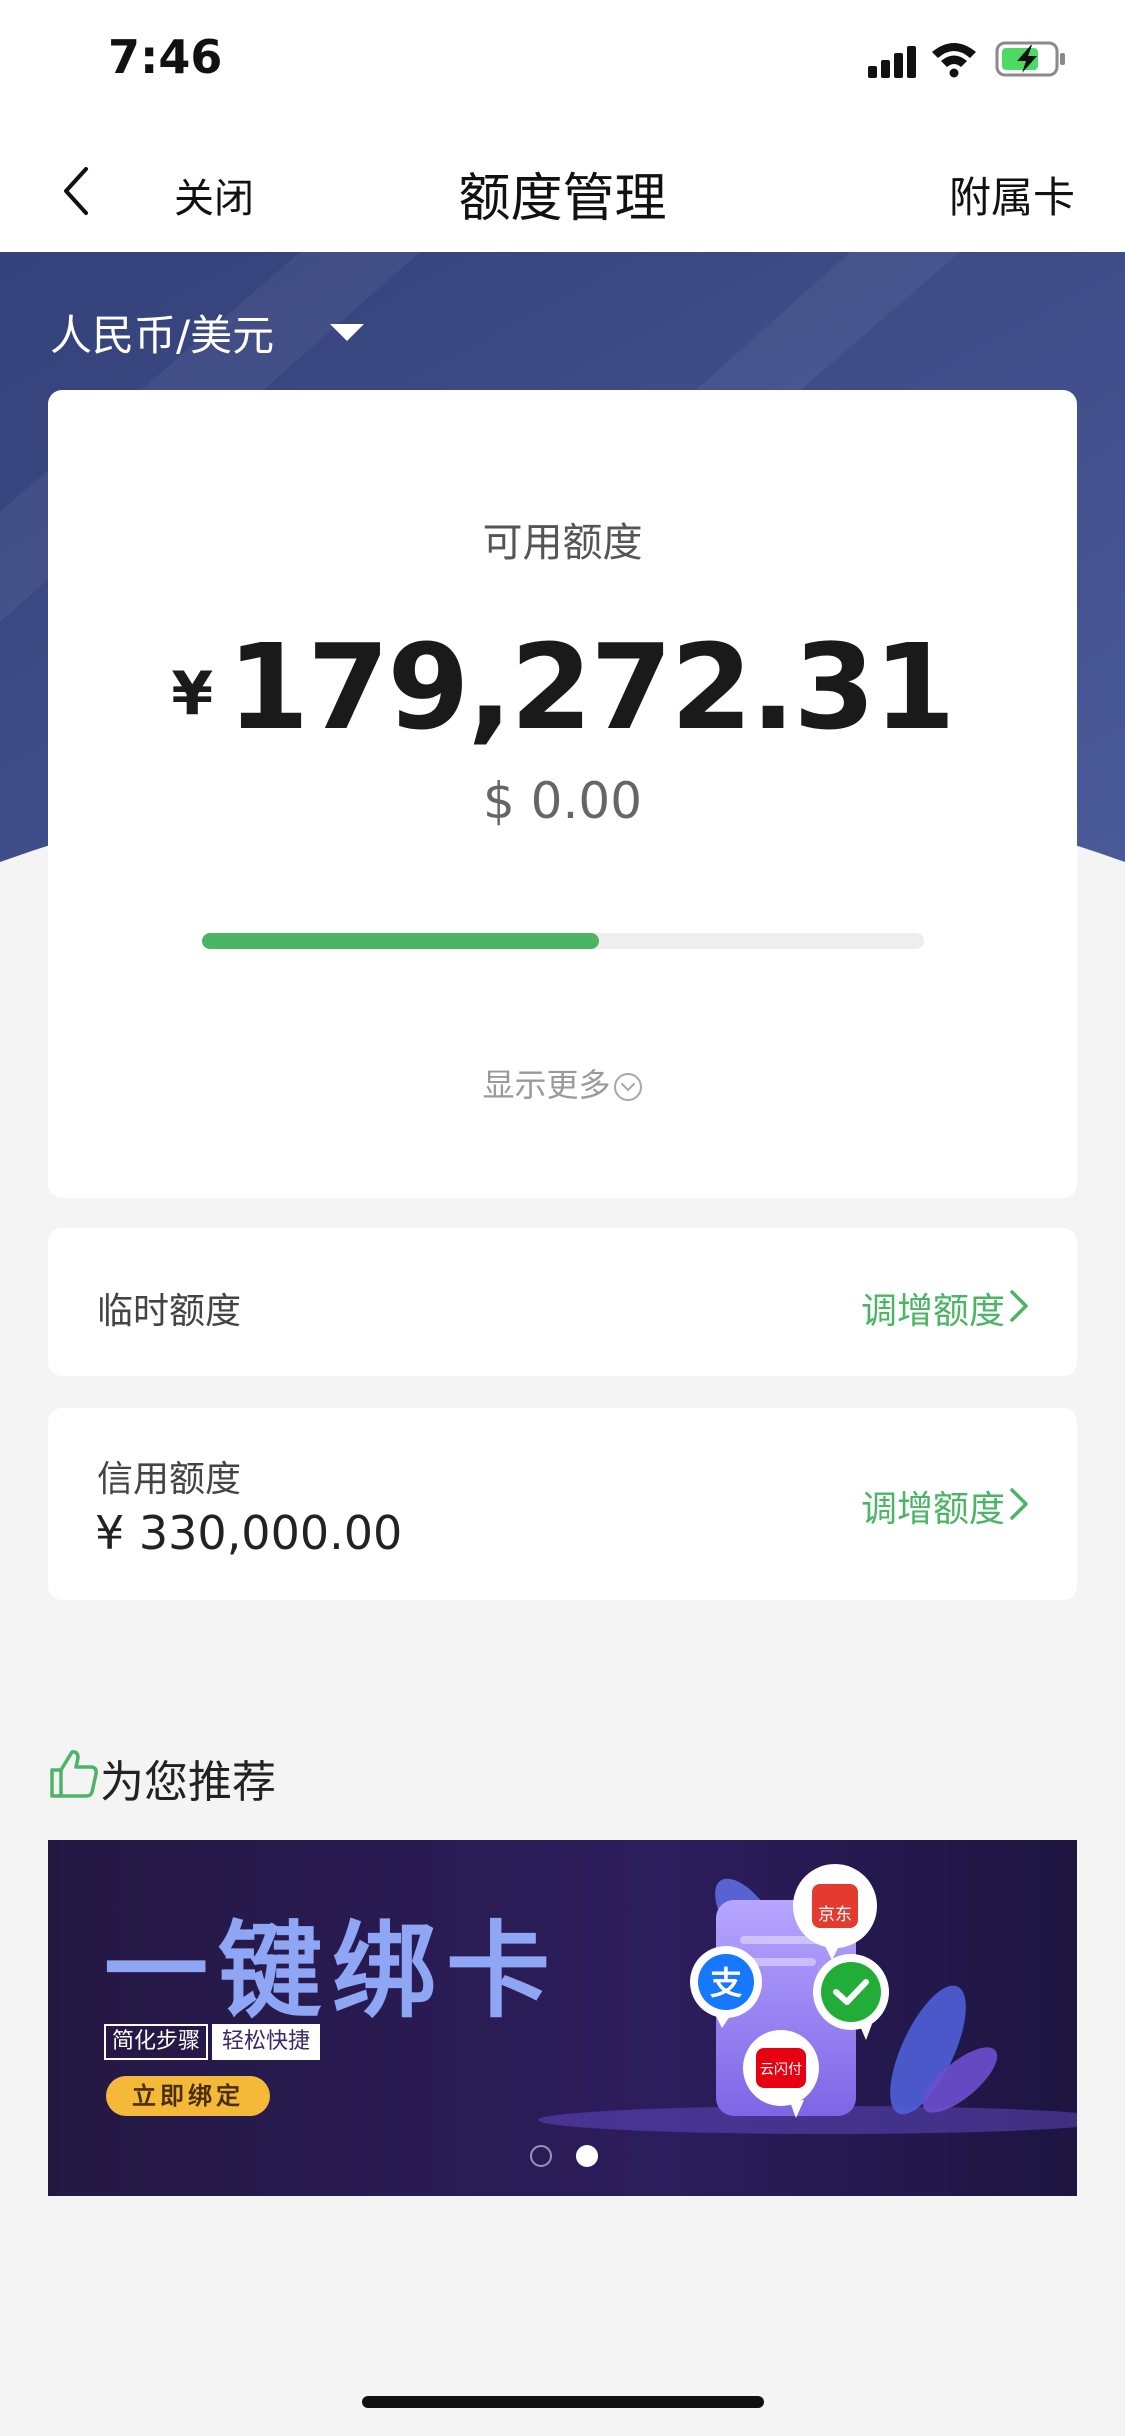  What do you see at coordinates (188, 2096) in the screenshot?
I see `bind-now-button: 立即绑定` at bounding box center [188, 2096].